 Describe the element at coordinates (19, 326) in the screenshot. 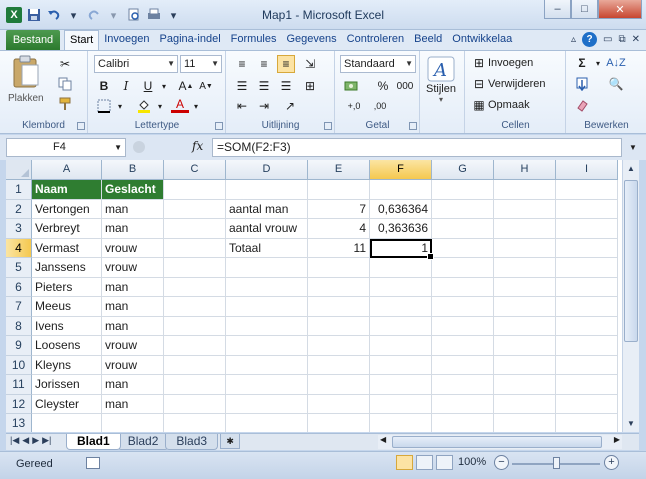

I see `row-header: 8` at that location.